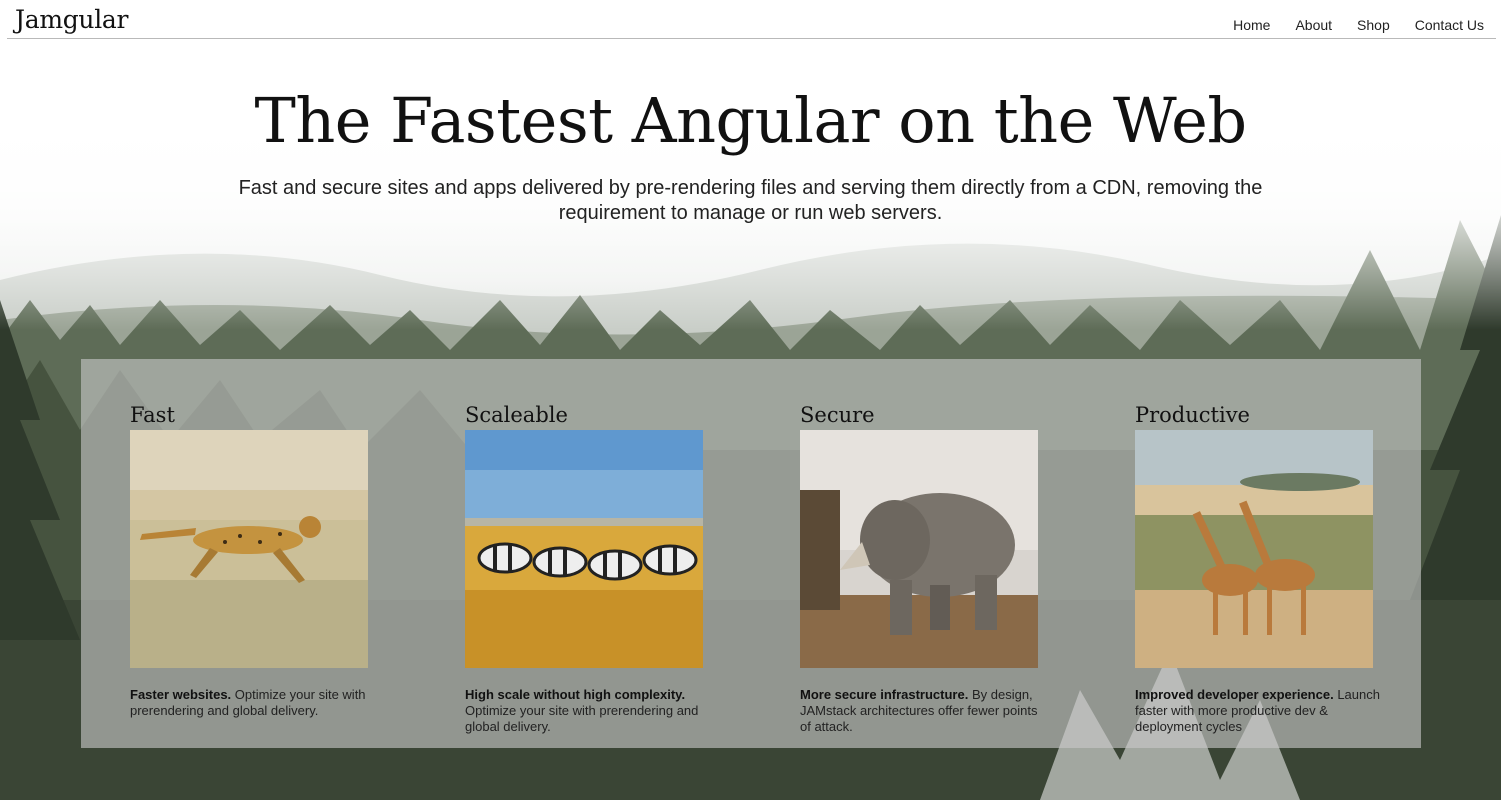 The width and height of the screenshot is (1501, 800). I want to click on zebras-grassland-image, so click(584, 549).